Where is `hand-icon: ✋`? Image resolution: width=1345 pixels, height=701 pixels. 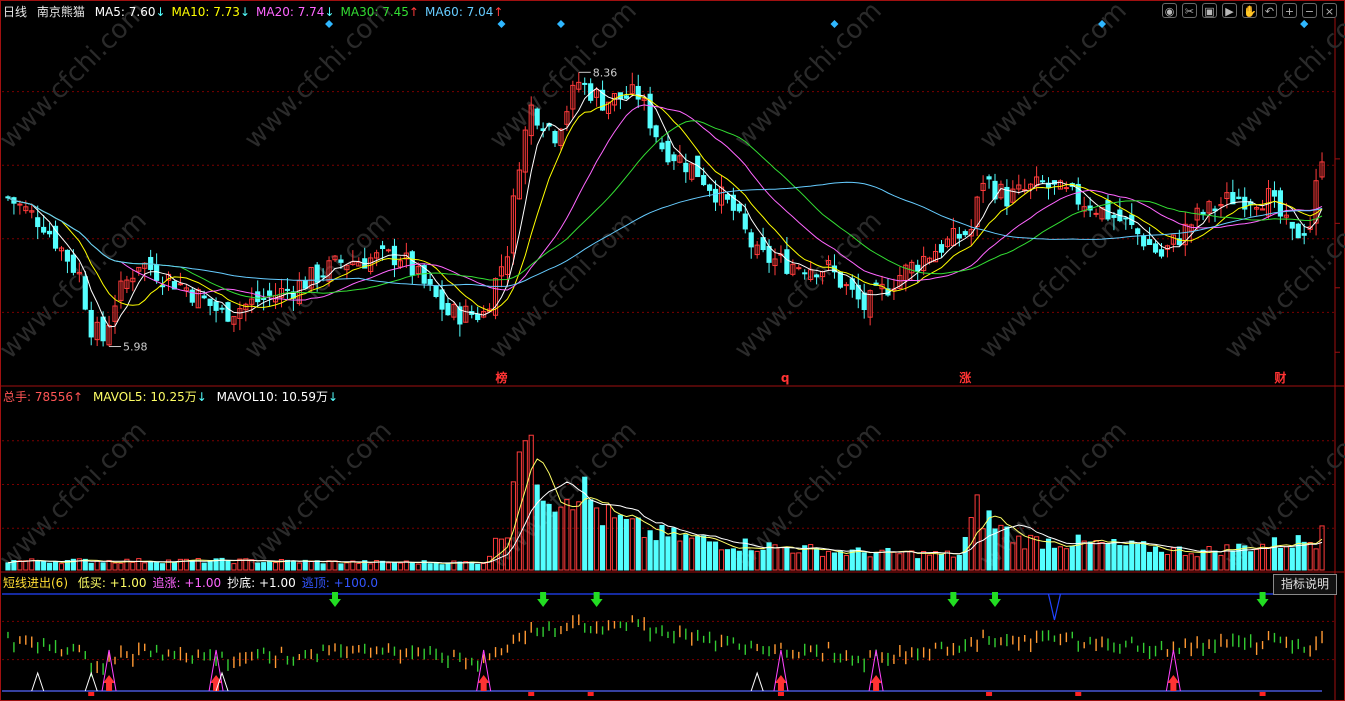 hand-icon: ✋ is located at coordinates (1249, 10).